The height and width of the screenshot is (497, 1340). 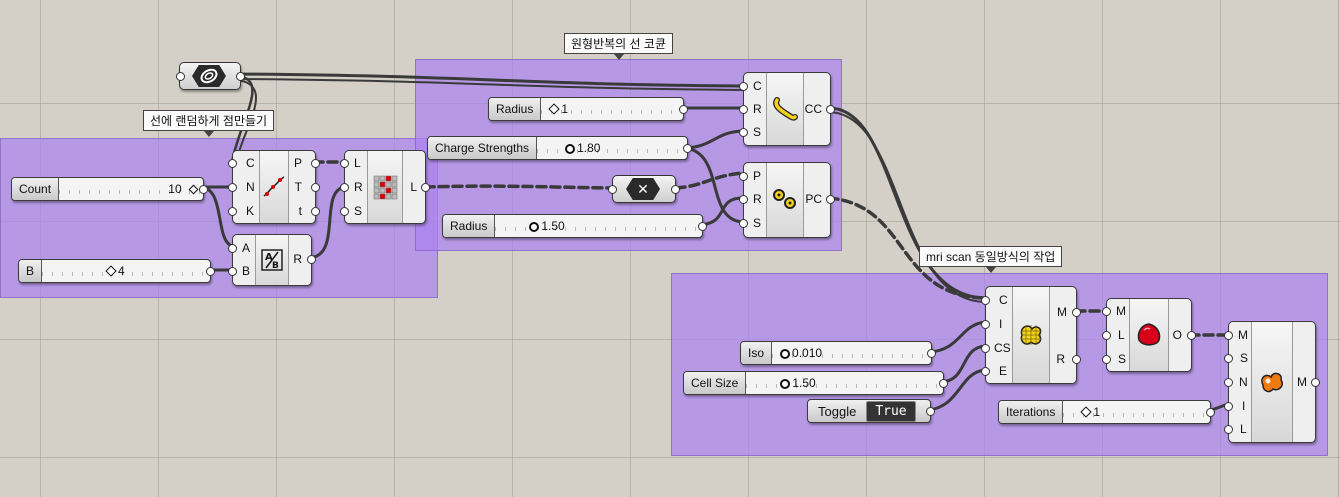 What do you see at coordinates (315, 187) in the screenshot?
I see `dot-rand-out-t` at bounding box center [315, 187].